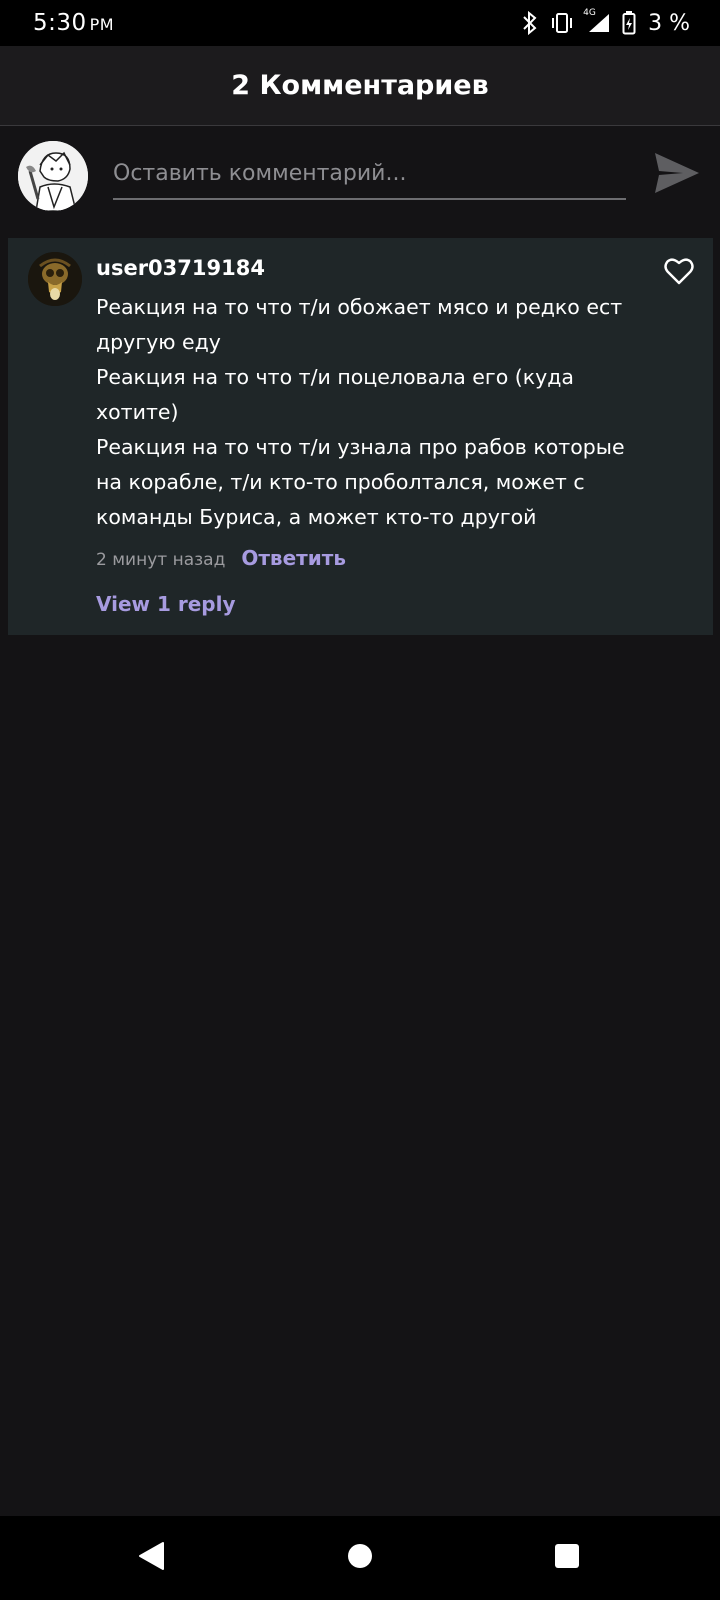 The height and width of the screenshot is (1600, 720). Describe the element at coordinates (369, 174) in the screenshot. I see `comment-input` at that location.